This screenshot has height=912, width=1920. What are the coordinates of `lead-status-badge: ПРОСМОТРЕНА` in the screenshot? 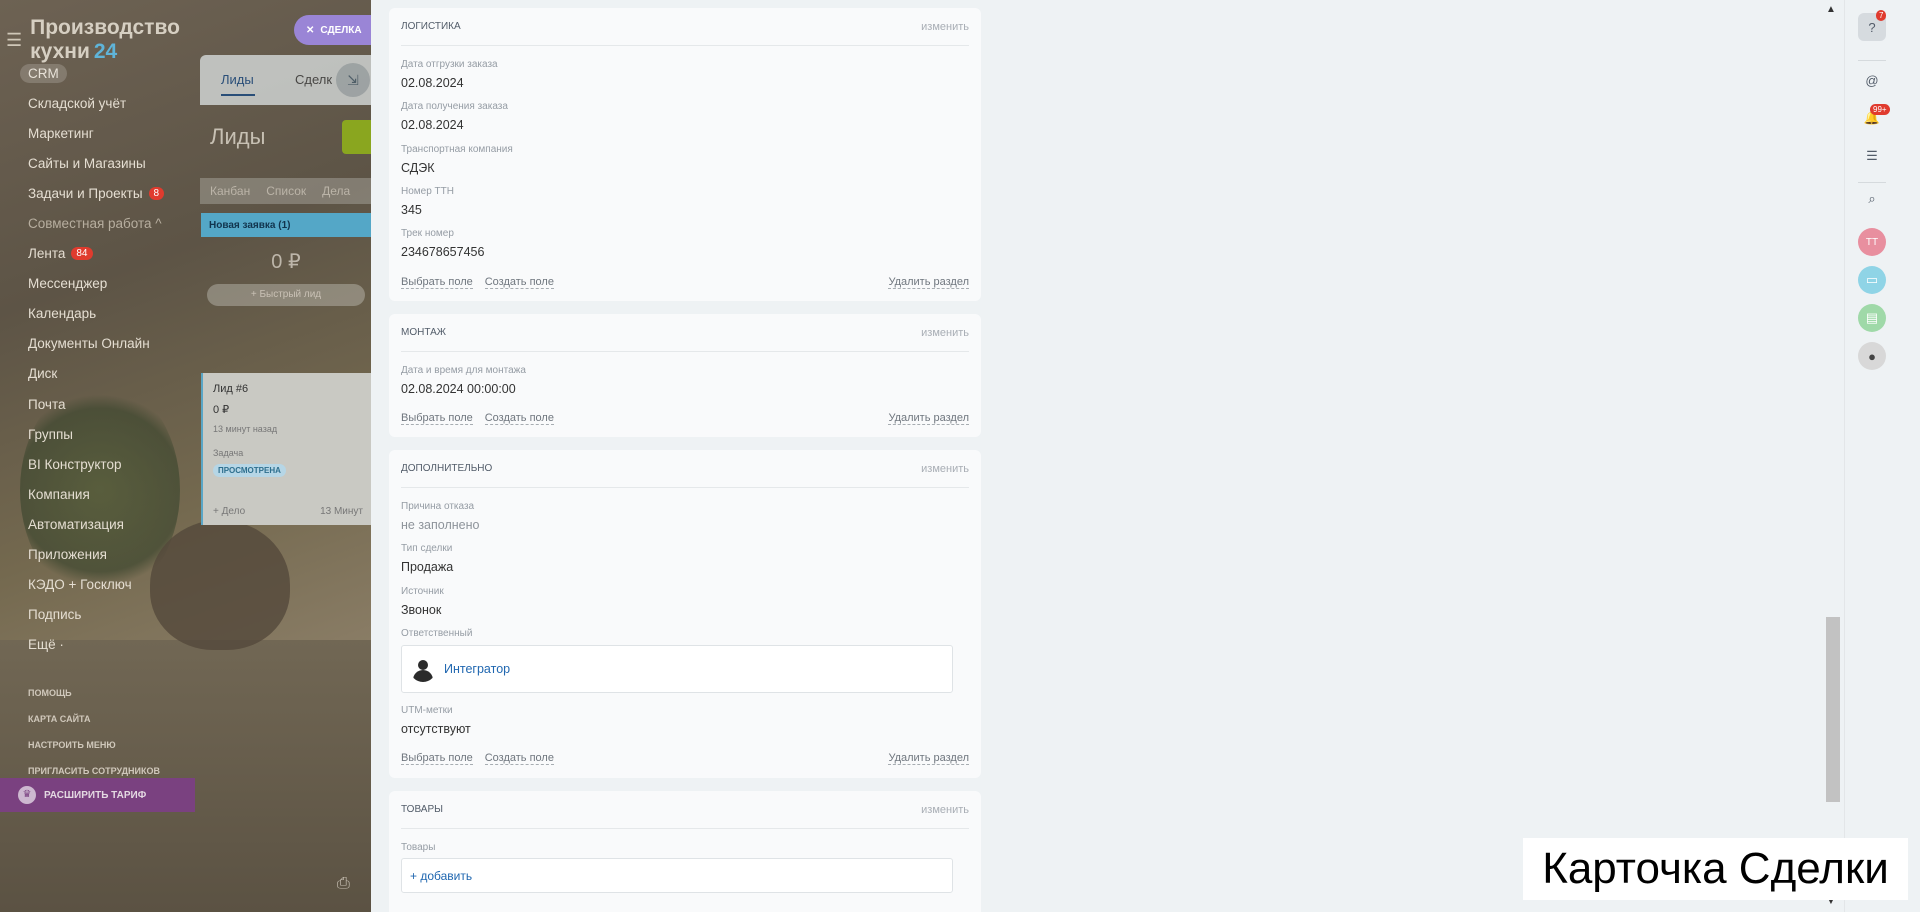 It's located at (249, 470).